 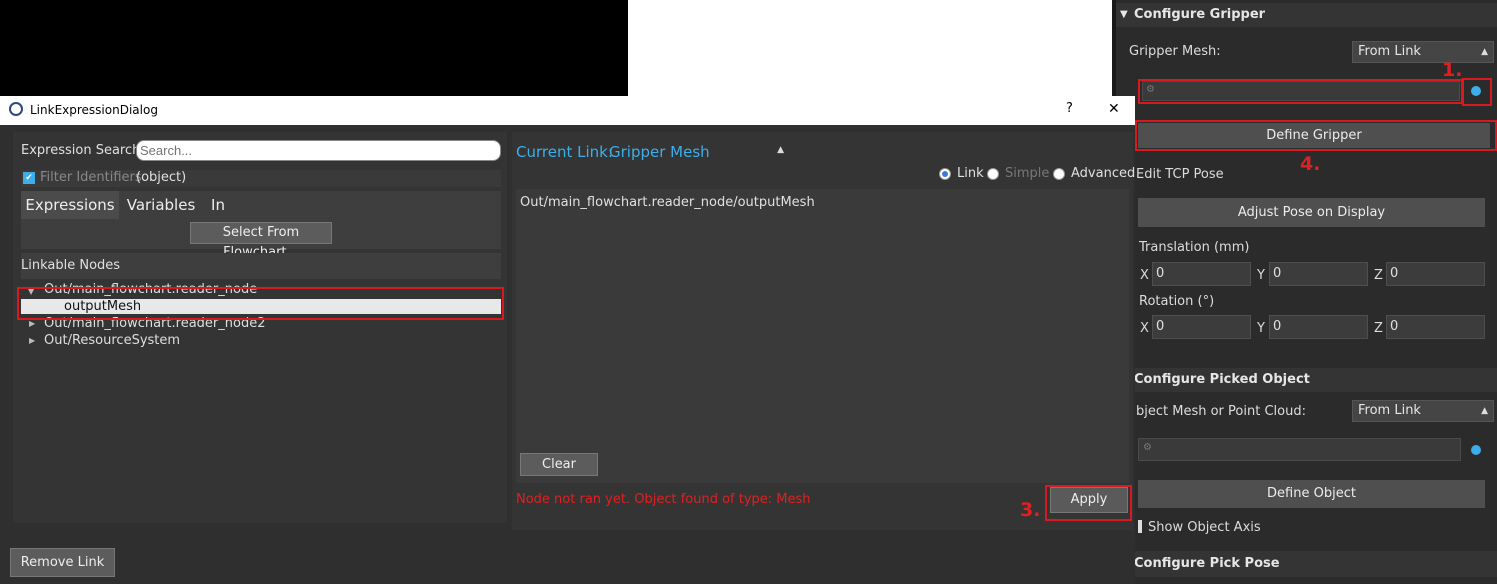 What do you see at coordinates (1144, 275) in the screenshot?
I see `translation-x-label: X` at bounding box center [1144, 275].